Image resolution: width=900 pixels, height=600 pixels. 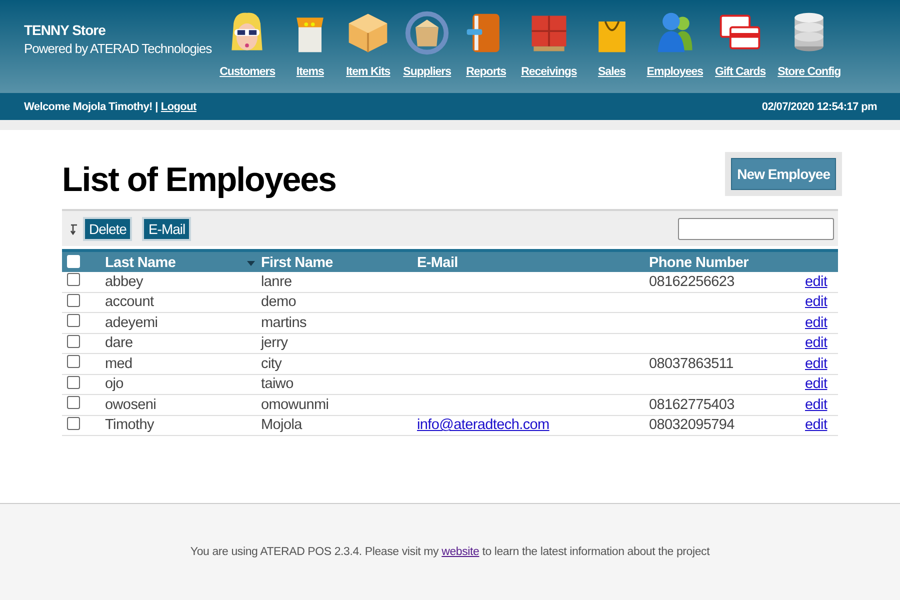 I want to click on new-employee-button: New Employee, so click(x=783, y=174).